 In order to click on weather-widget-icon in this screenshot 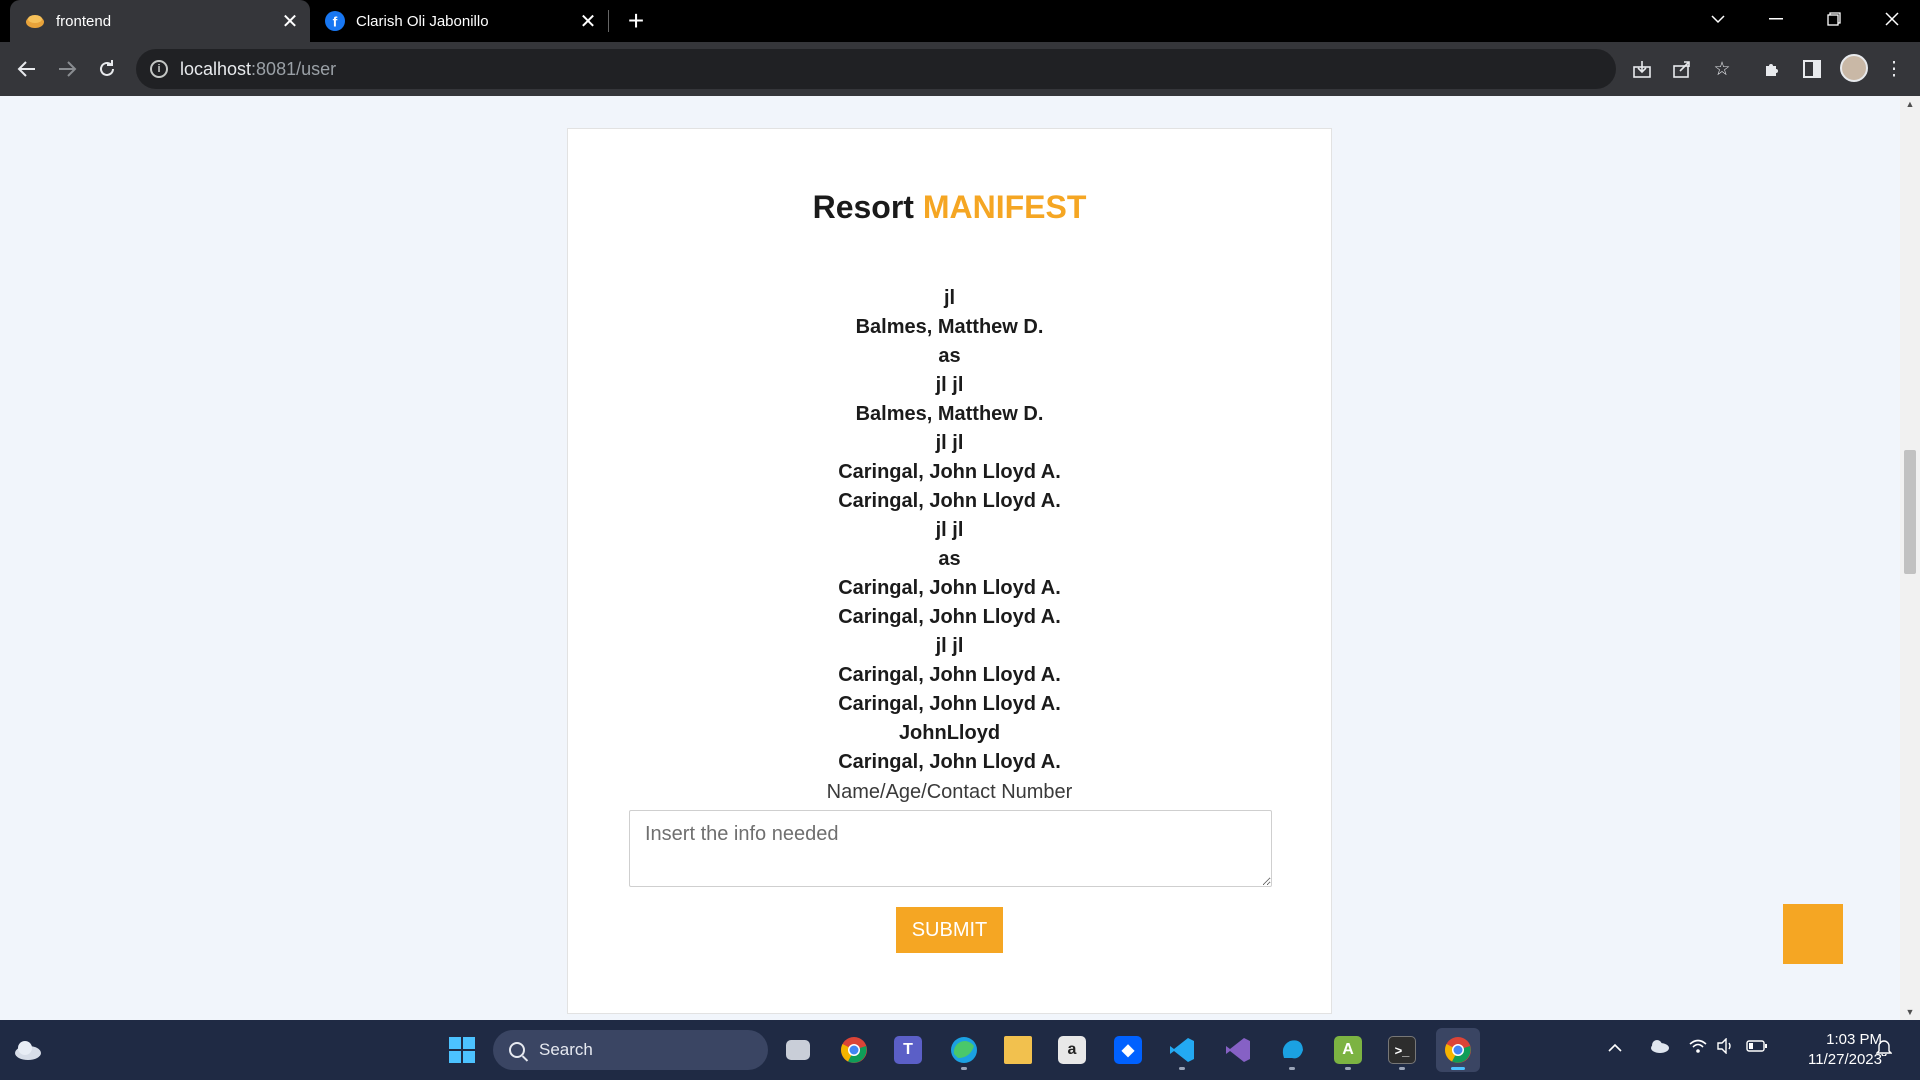, I will do `click(28, 1050)`.